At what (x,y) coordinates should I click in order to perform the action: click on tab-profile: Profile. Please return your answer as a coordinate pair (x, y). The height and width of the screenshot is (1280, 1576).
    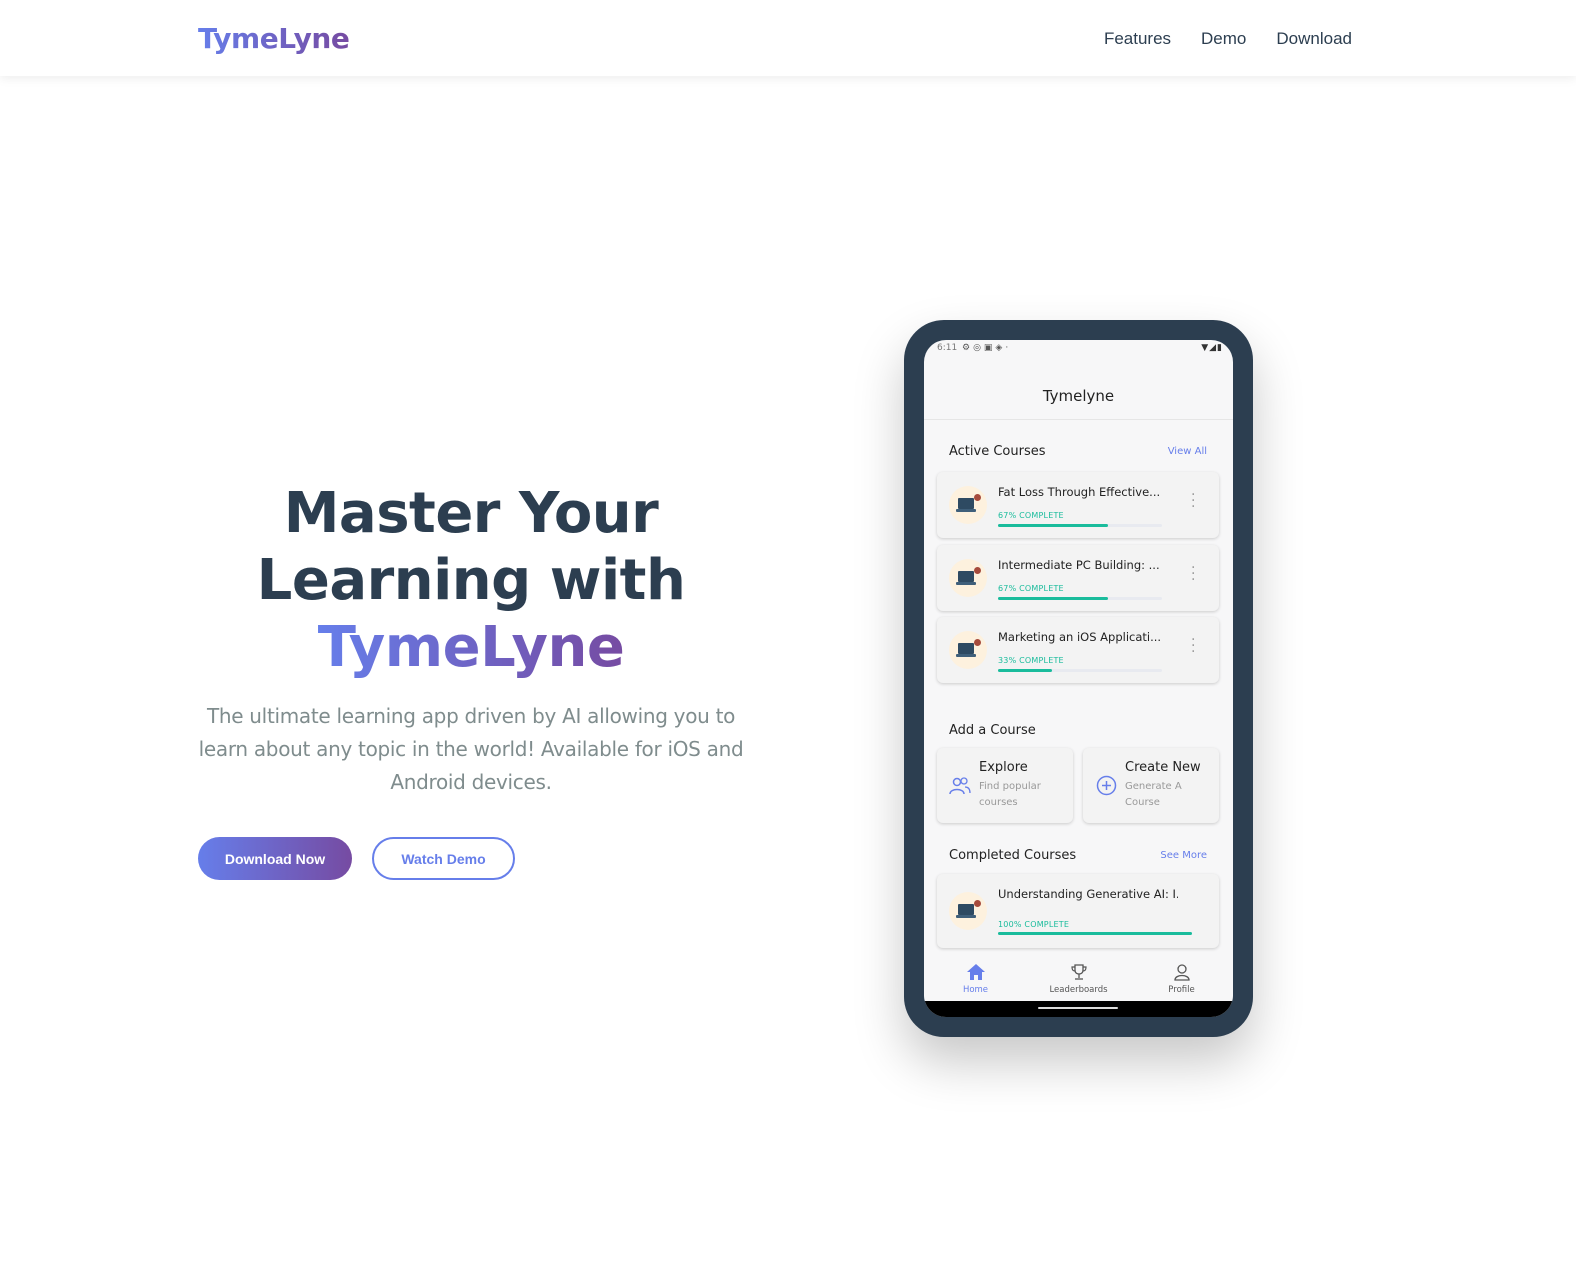
    Looking at the image, I should click on (1181, 978).